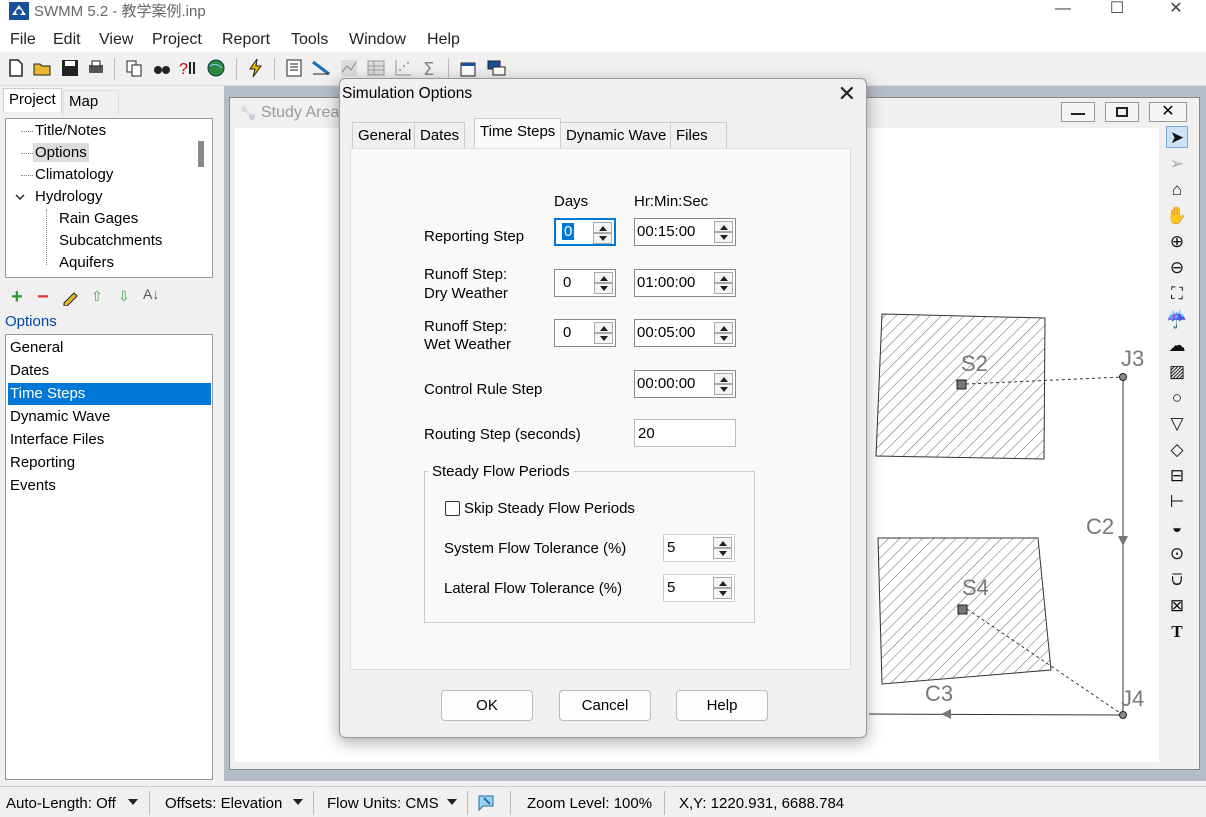 This screenshot has height=817, width=1206. I want to click on flow-units-status: Flow Units: CMS, so click(383, 803).